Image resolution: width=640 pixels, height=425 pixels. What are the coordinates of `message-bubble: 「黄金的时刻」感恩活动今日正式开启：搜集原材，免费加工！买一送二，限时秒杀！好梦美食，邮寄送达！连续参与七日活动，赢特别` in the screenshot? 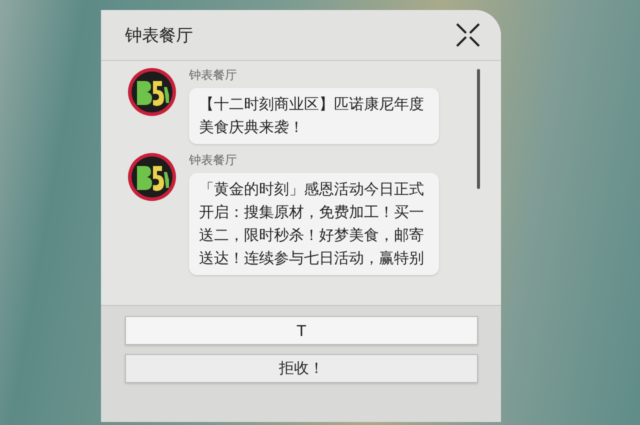 It's located at (314, 224).